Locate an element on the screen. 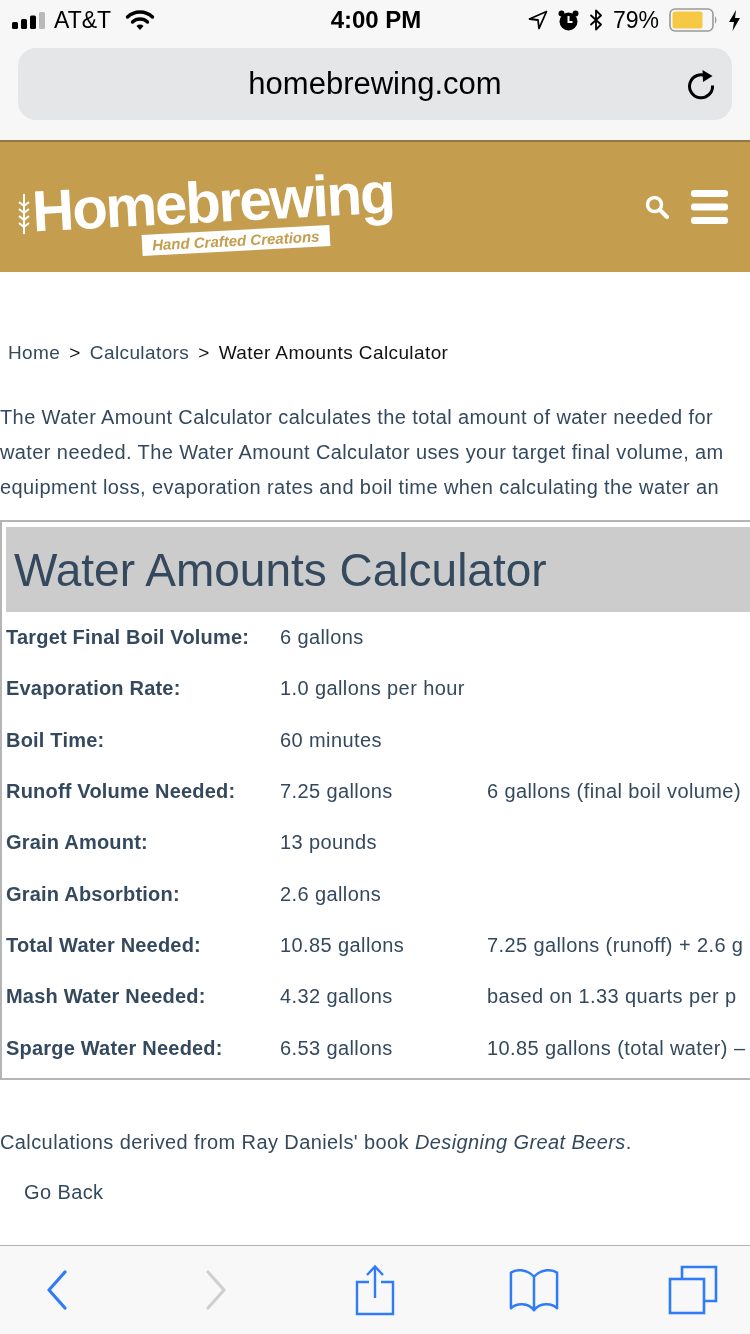  breadcrumb-current: Water Amounts Calculator is located at coordinates (333, 353).